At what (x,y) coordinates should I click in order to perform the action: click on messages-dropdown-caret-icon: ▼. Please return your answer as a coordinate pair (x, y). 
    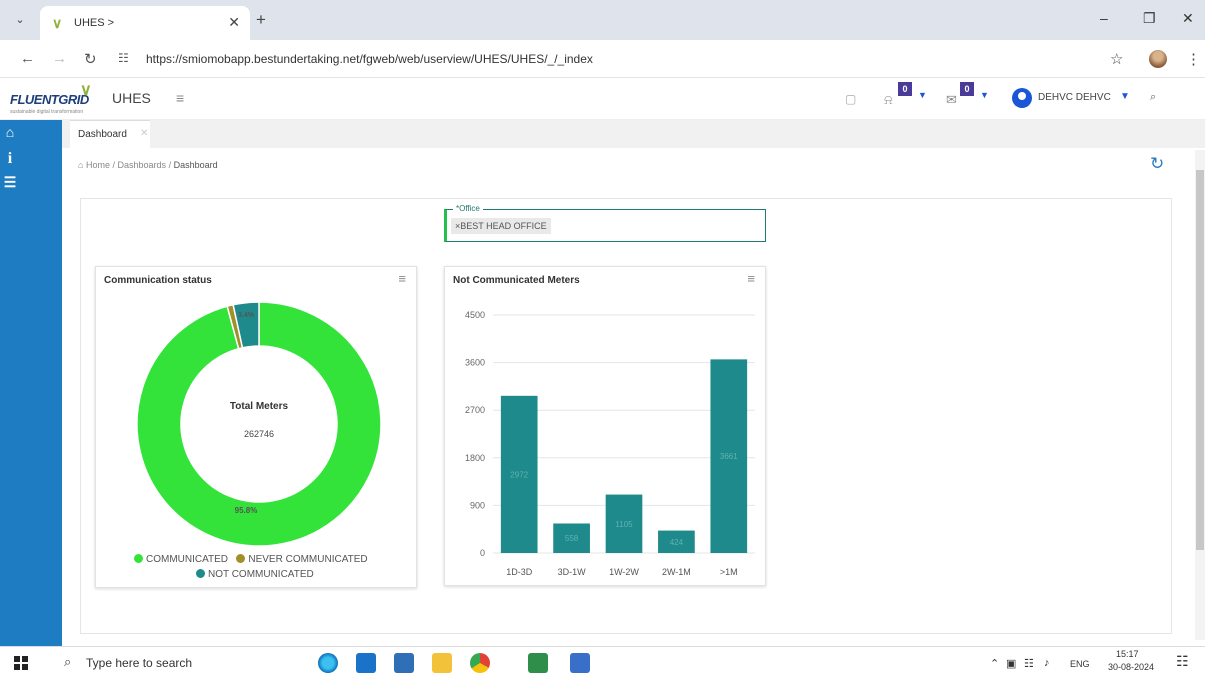
    Looking at the image, I should click on (984, 95).